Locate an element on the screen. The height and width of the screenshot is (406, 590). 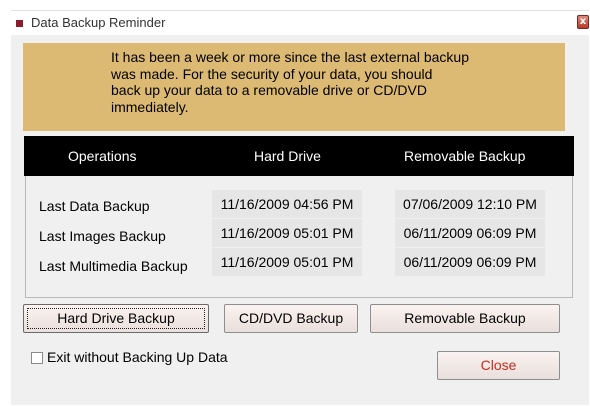
app-icon is located at coordinates (19, 23).